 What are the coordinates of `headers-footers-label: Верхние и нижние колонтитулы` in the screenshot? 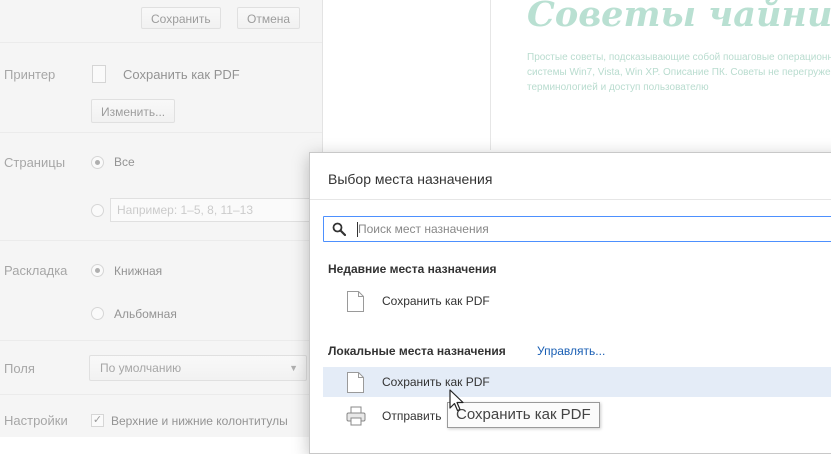 It's located at (199, 421).